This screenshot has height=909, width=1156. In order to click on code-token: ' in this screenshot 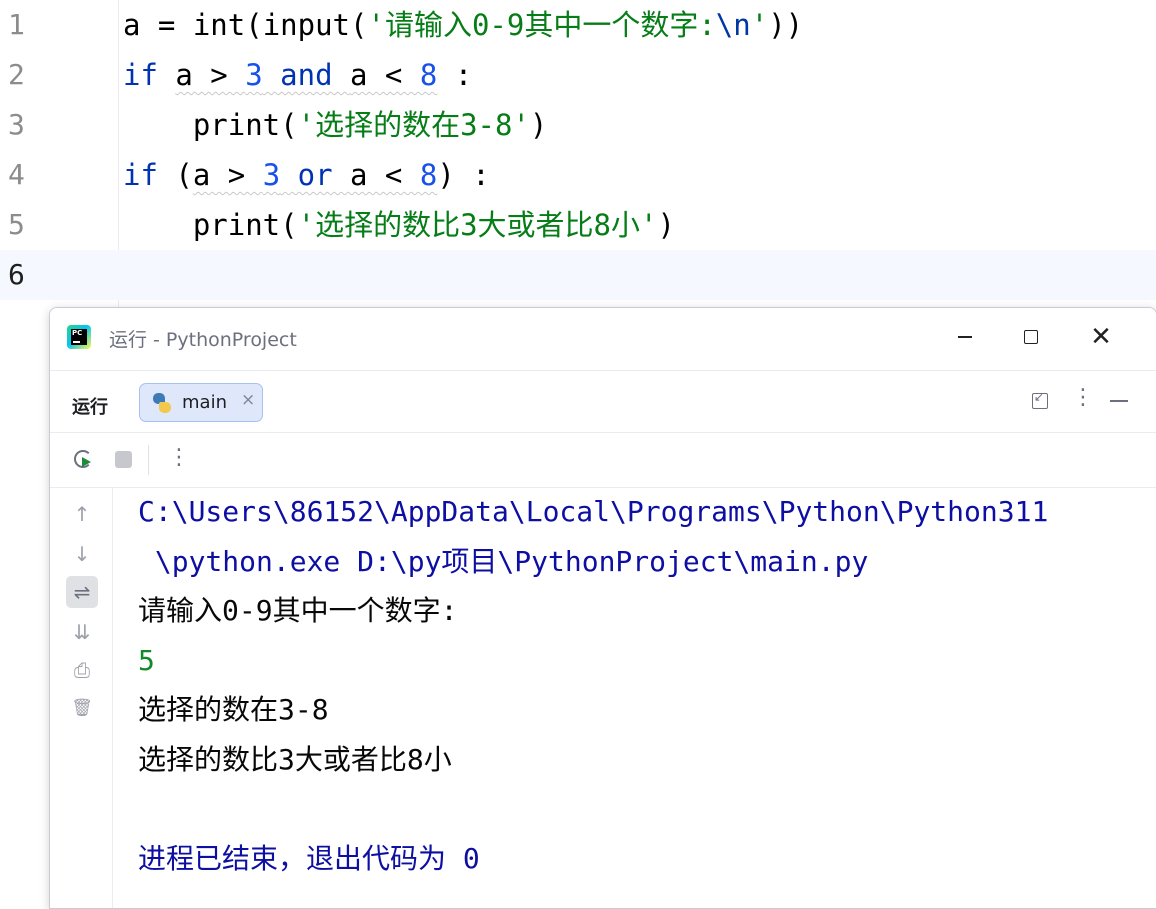, I will do `click(759, 25)`.